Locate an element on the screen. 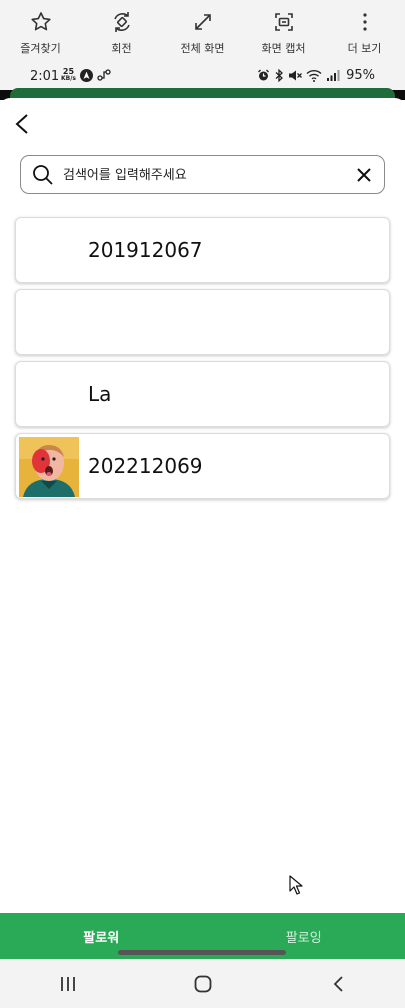  back-button is located at coordinates (22, 124).